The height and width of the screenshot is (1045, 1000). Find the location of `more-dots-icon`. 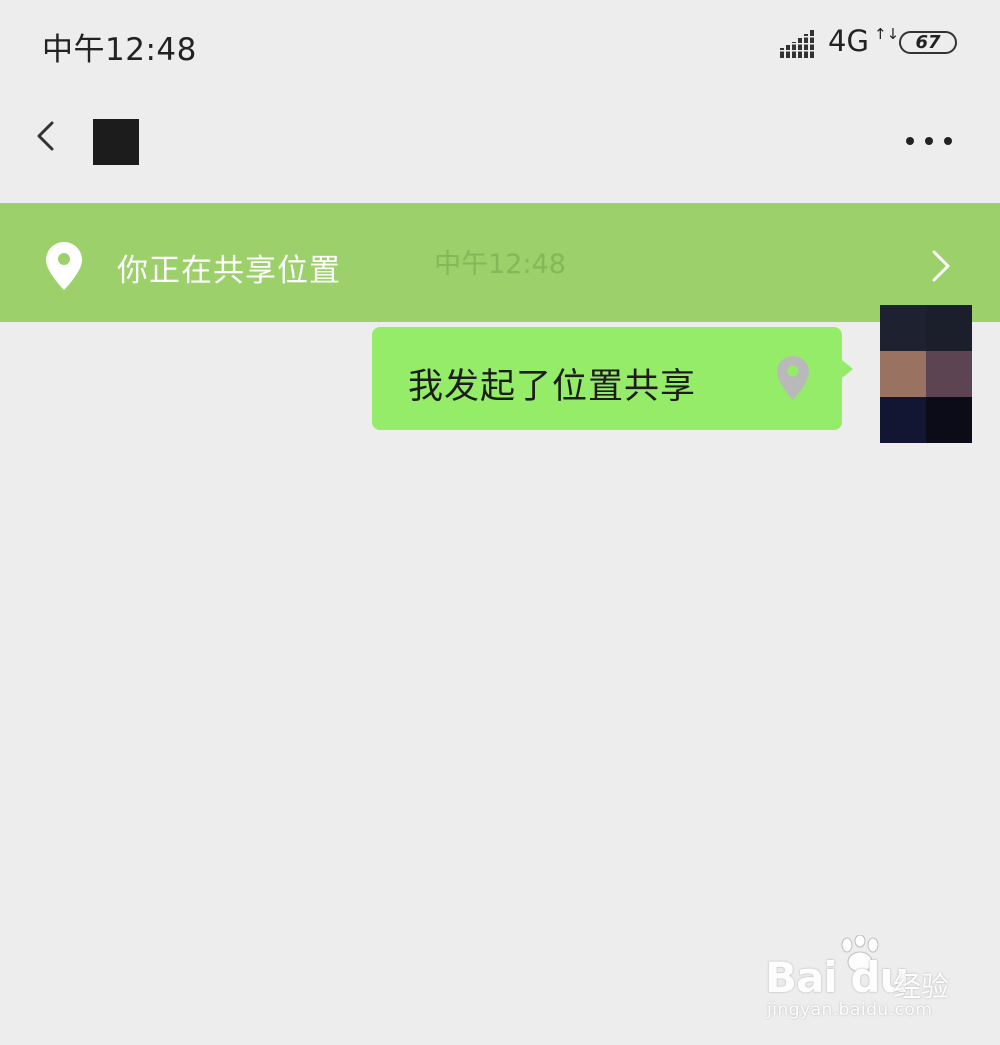

more-dots-icon is located at coordinates (929, 141).